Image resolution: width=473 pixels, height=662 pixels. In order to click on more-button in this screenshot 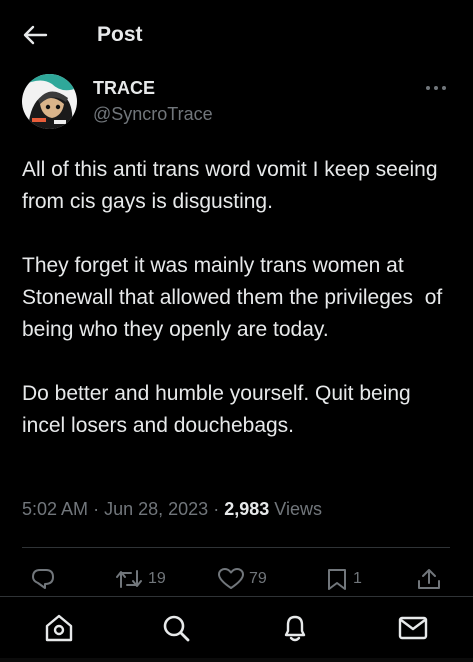, I will do `click(436, 88)`.